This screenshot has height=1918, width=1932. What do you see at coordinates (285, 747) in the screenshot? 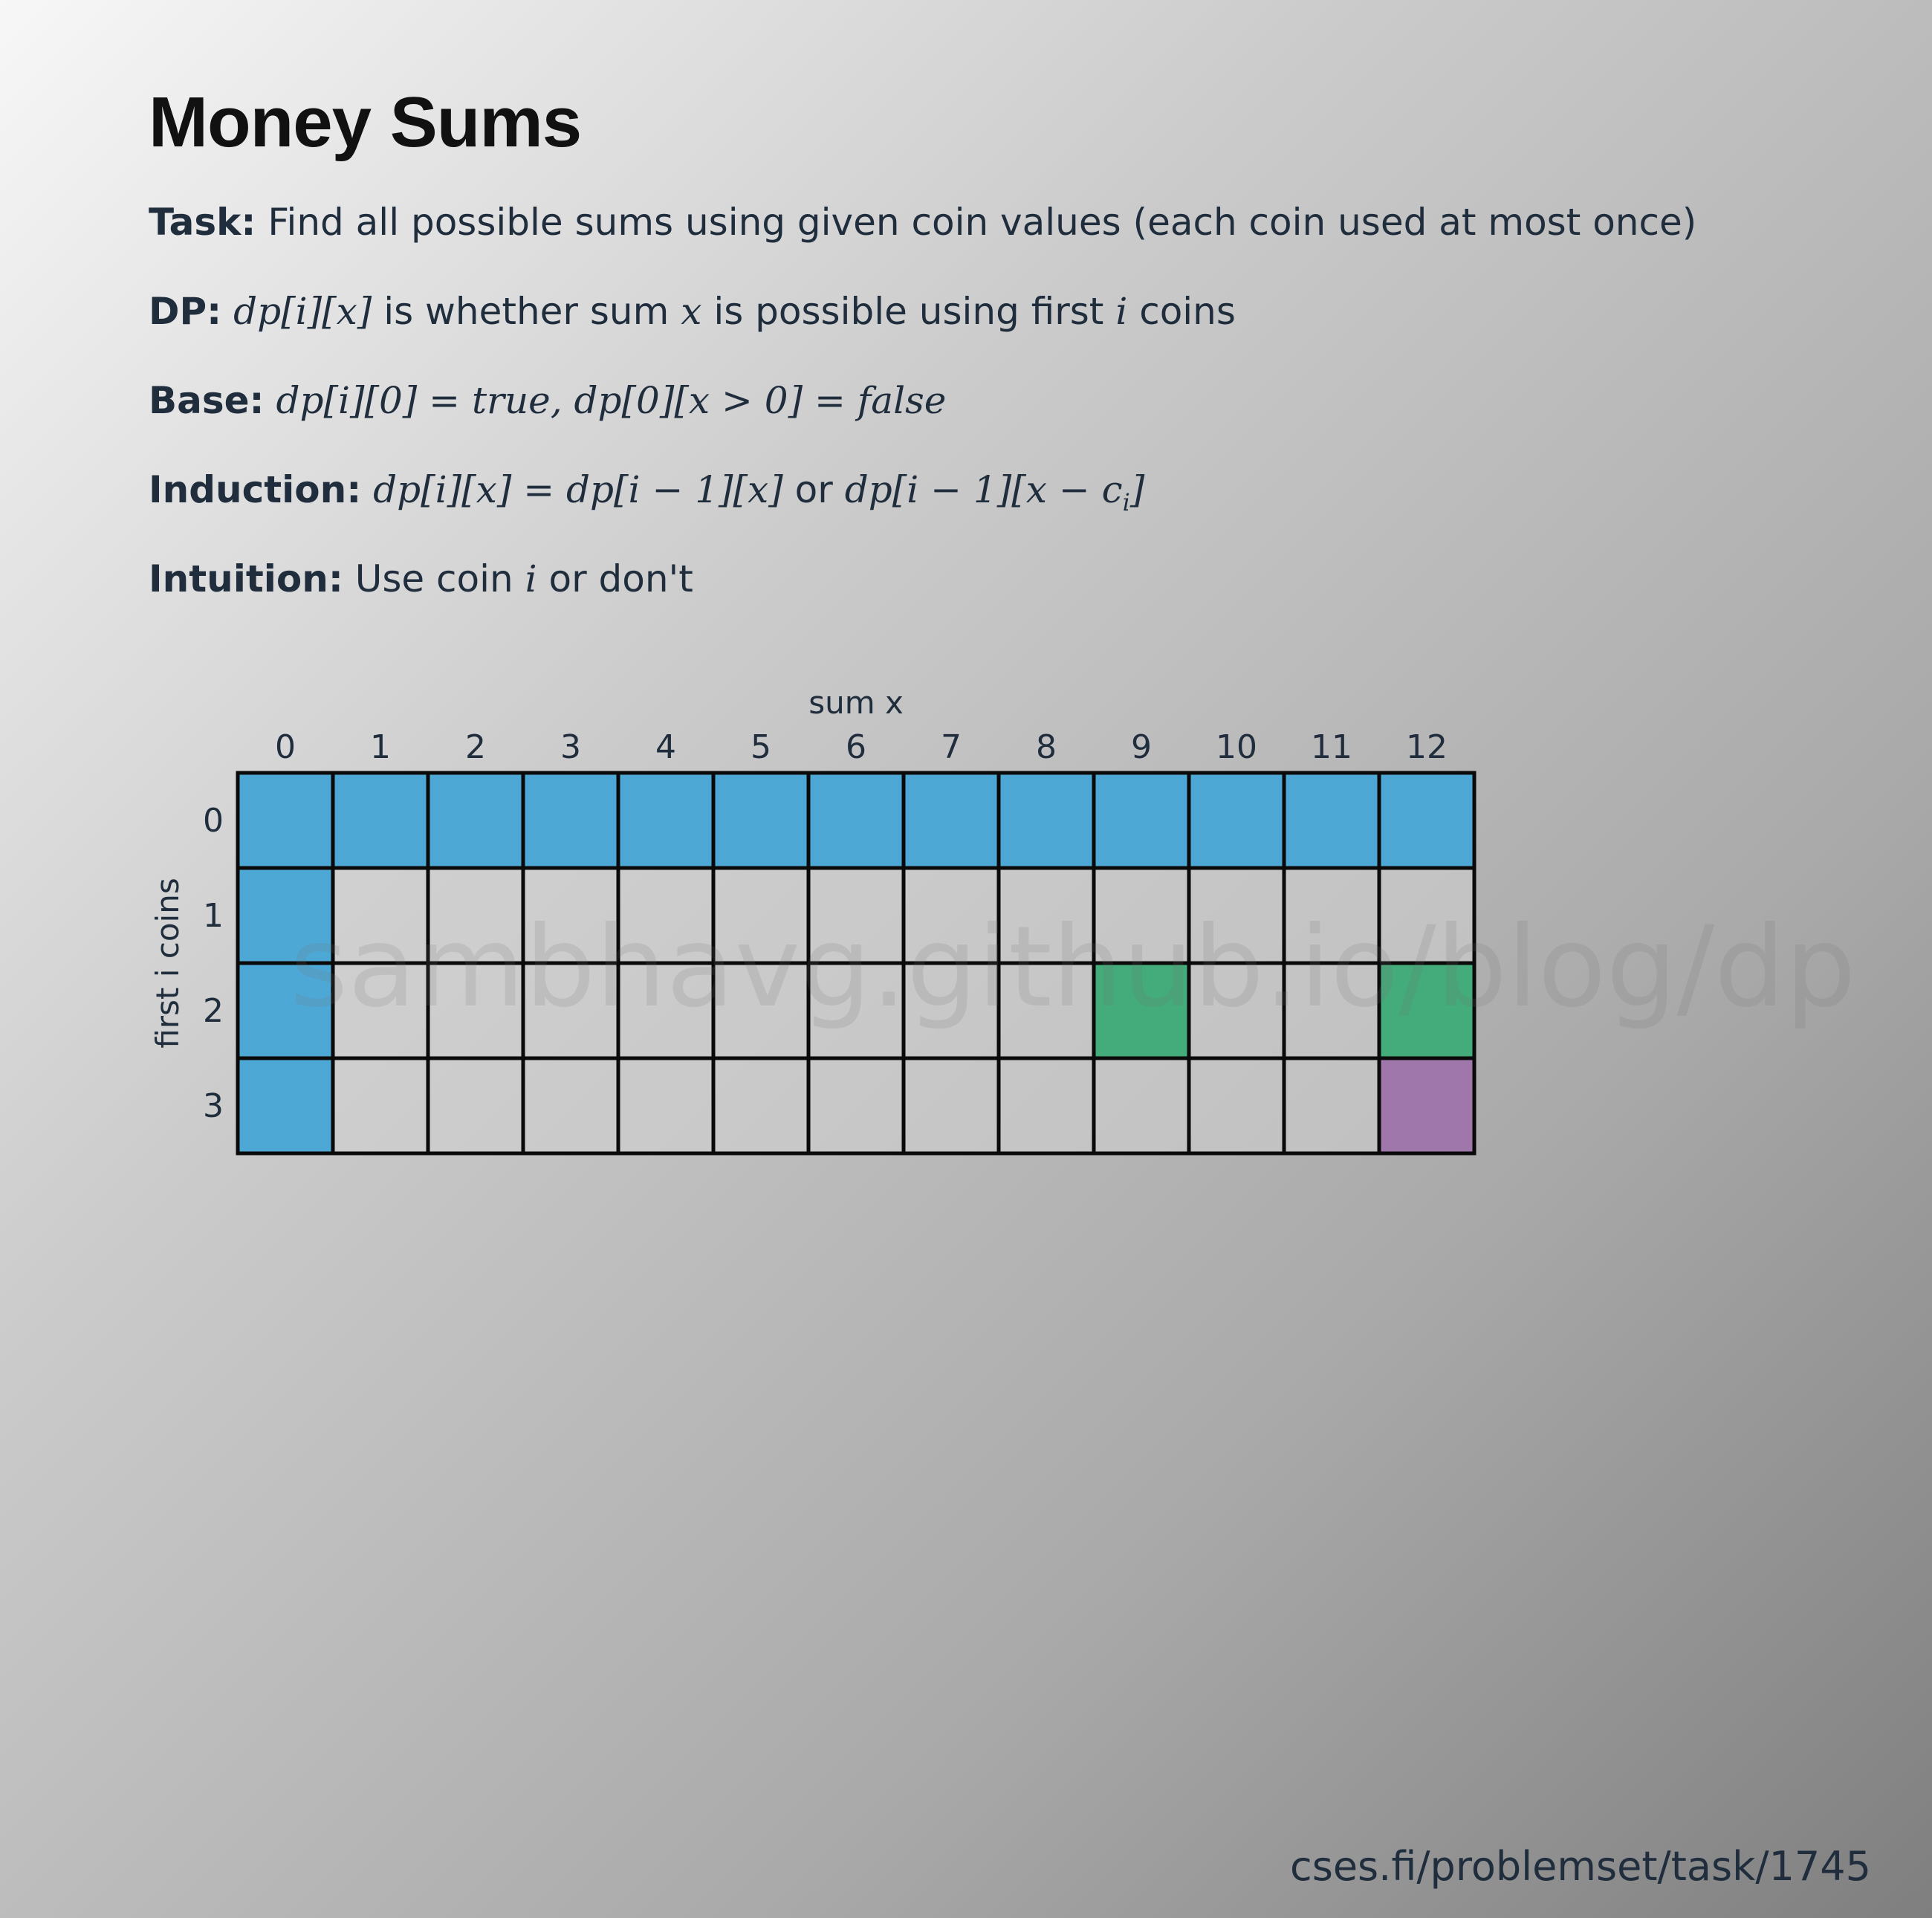
I see `column-label-0: 0` at bounding box center [285, 747].